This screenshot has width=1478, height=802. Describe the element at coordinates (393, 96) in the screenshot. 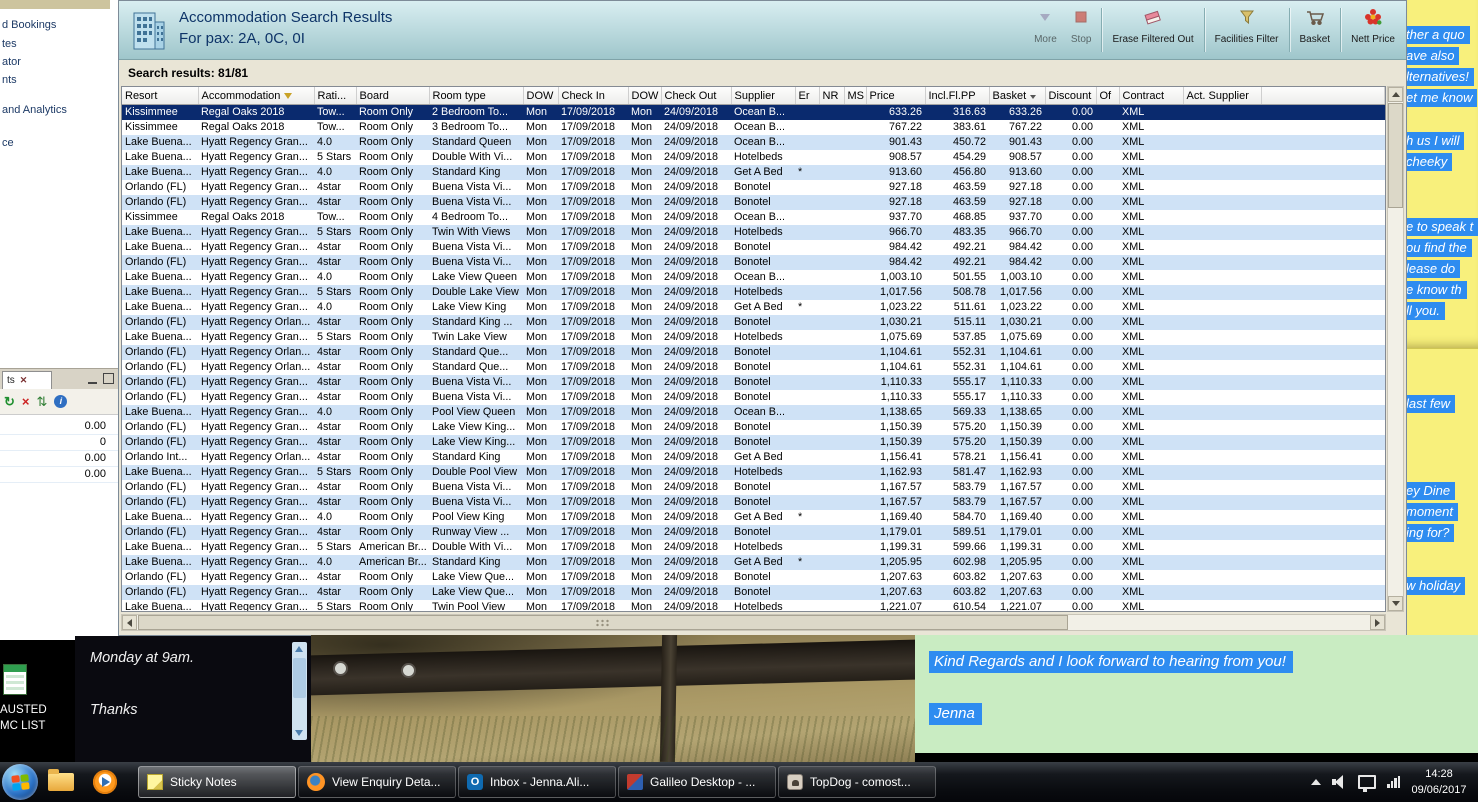

I see `column-header-board: Board` at that location.